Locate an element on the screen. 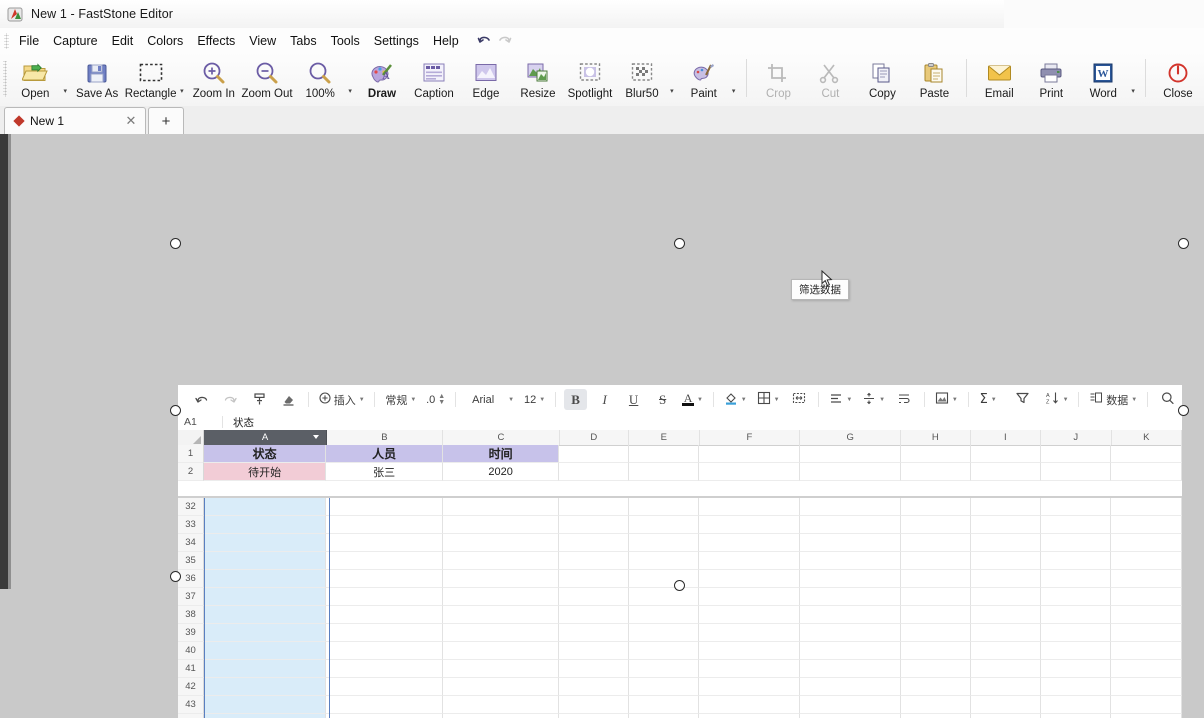  align-button: ▼ is located at coordinates (840, 399).